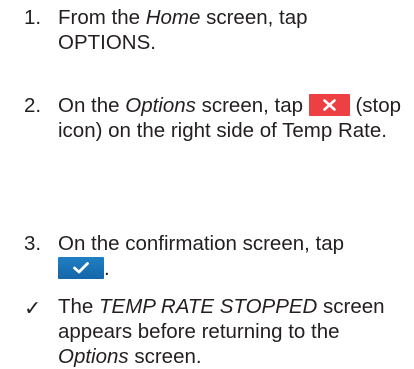 Image resolution: width=414 pixels, height=369 pixels. I want to click on checkmark-icon, so click(81, 268).